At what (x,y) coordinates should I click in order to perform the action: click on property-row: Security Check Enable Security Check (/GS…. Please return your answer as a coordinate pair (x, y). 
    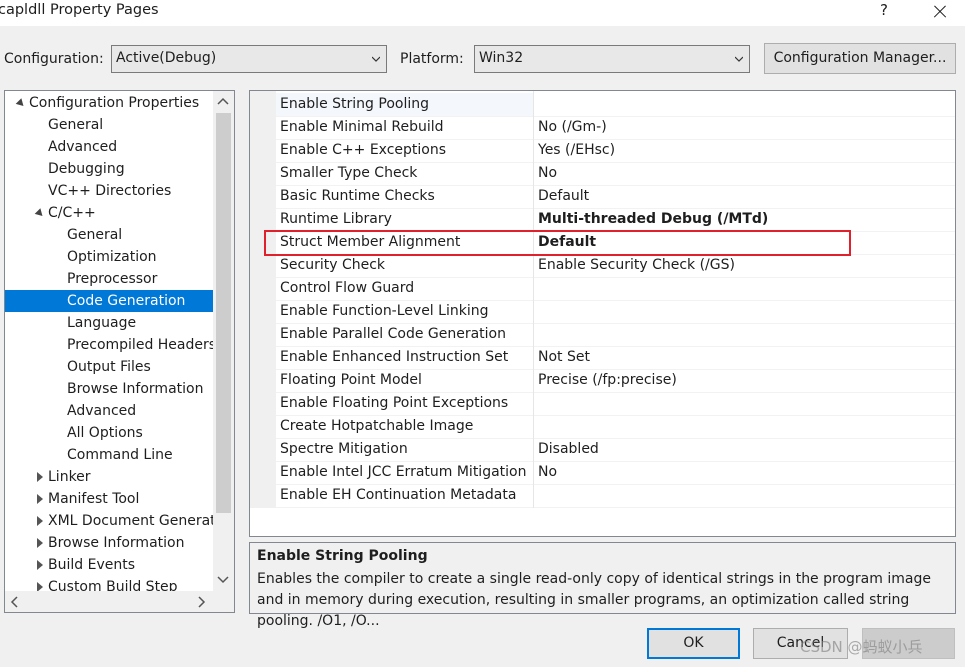
    Looking at the image, I should click on (615, 265).